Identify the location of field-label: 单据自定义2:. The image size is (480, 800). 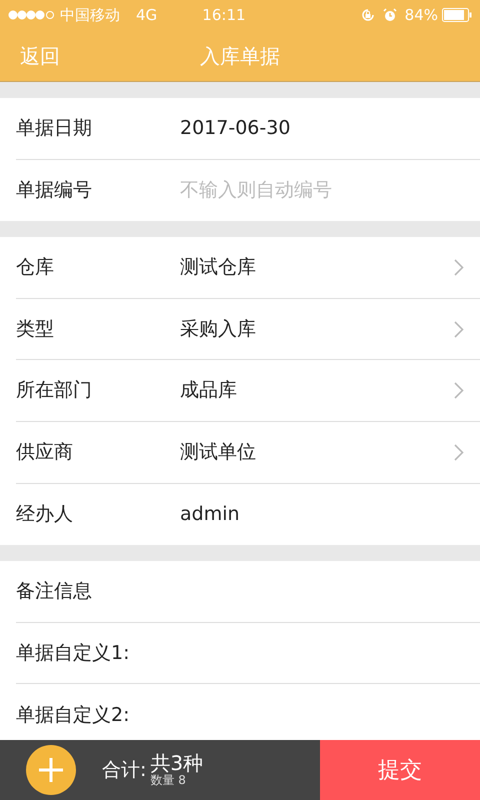
(73, 715).